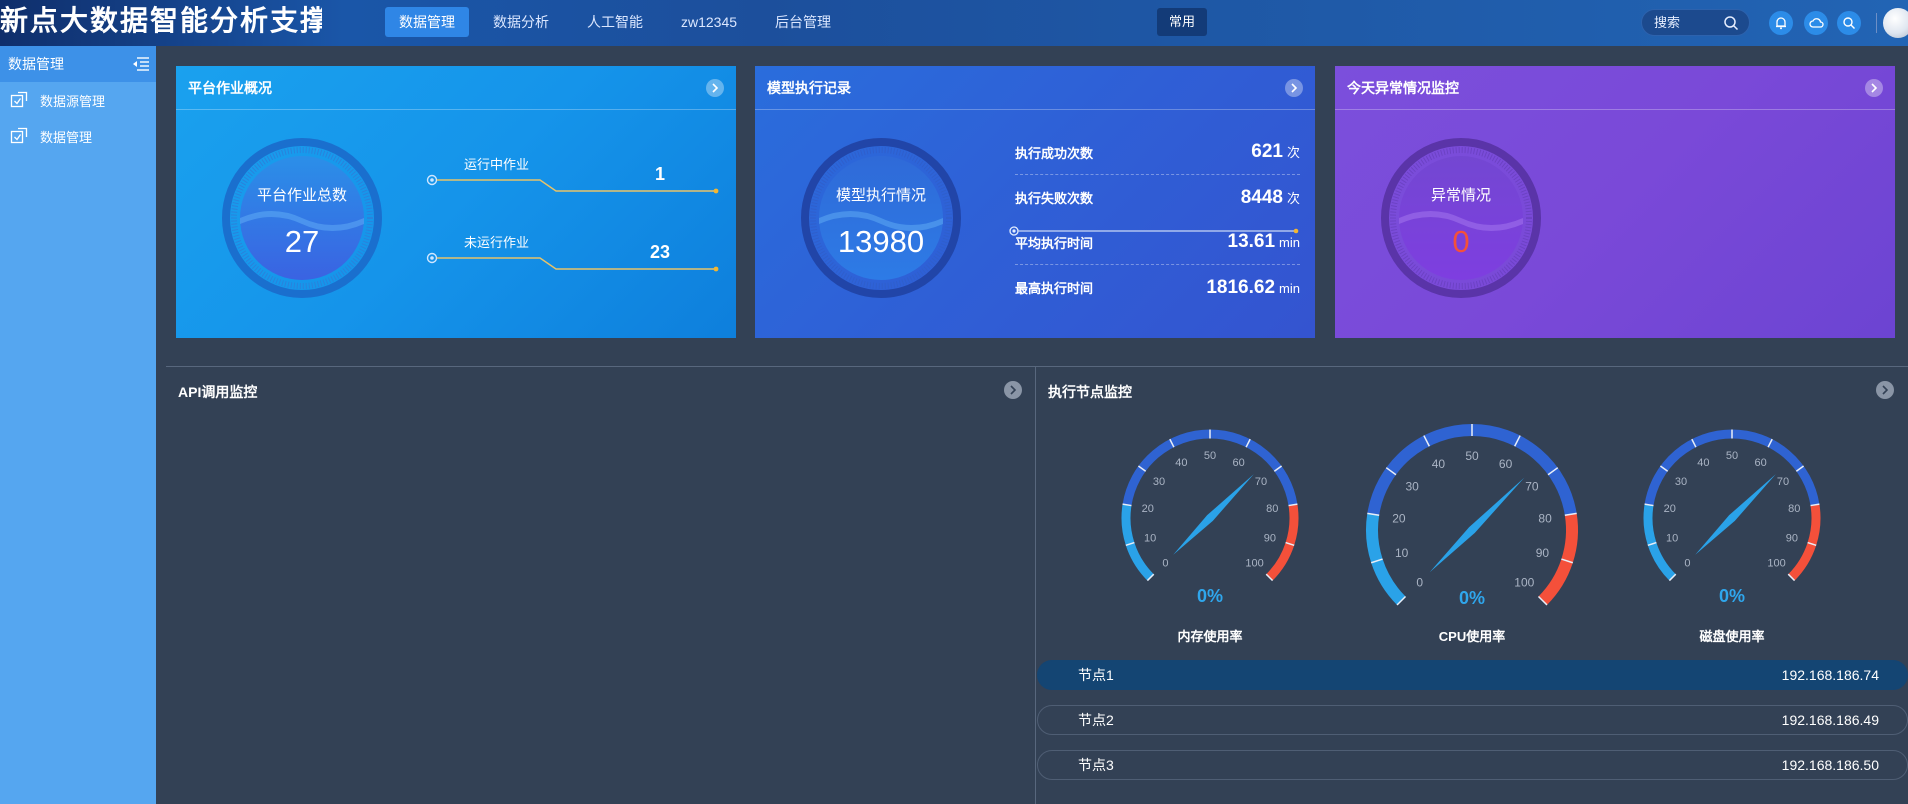 This screenshot has width=1908, height=804. What do you see at coordinates (881, 218) in the screenshot?
I see `model-dial: 模型执行情况 13980` at bounding box center [881, 218].